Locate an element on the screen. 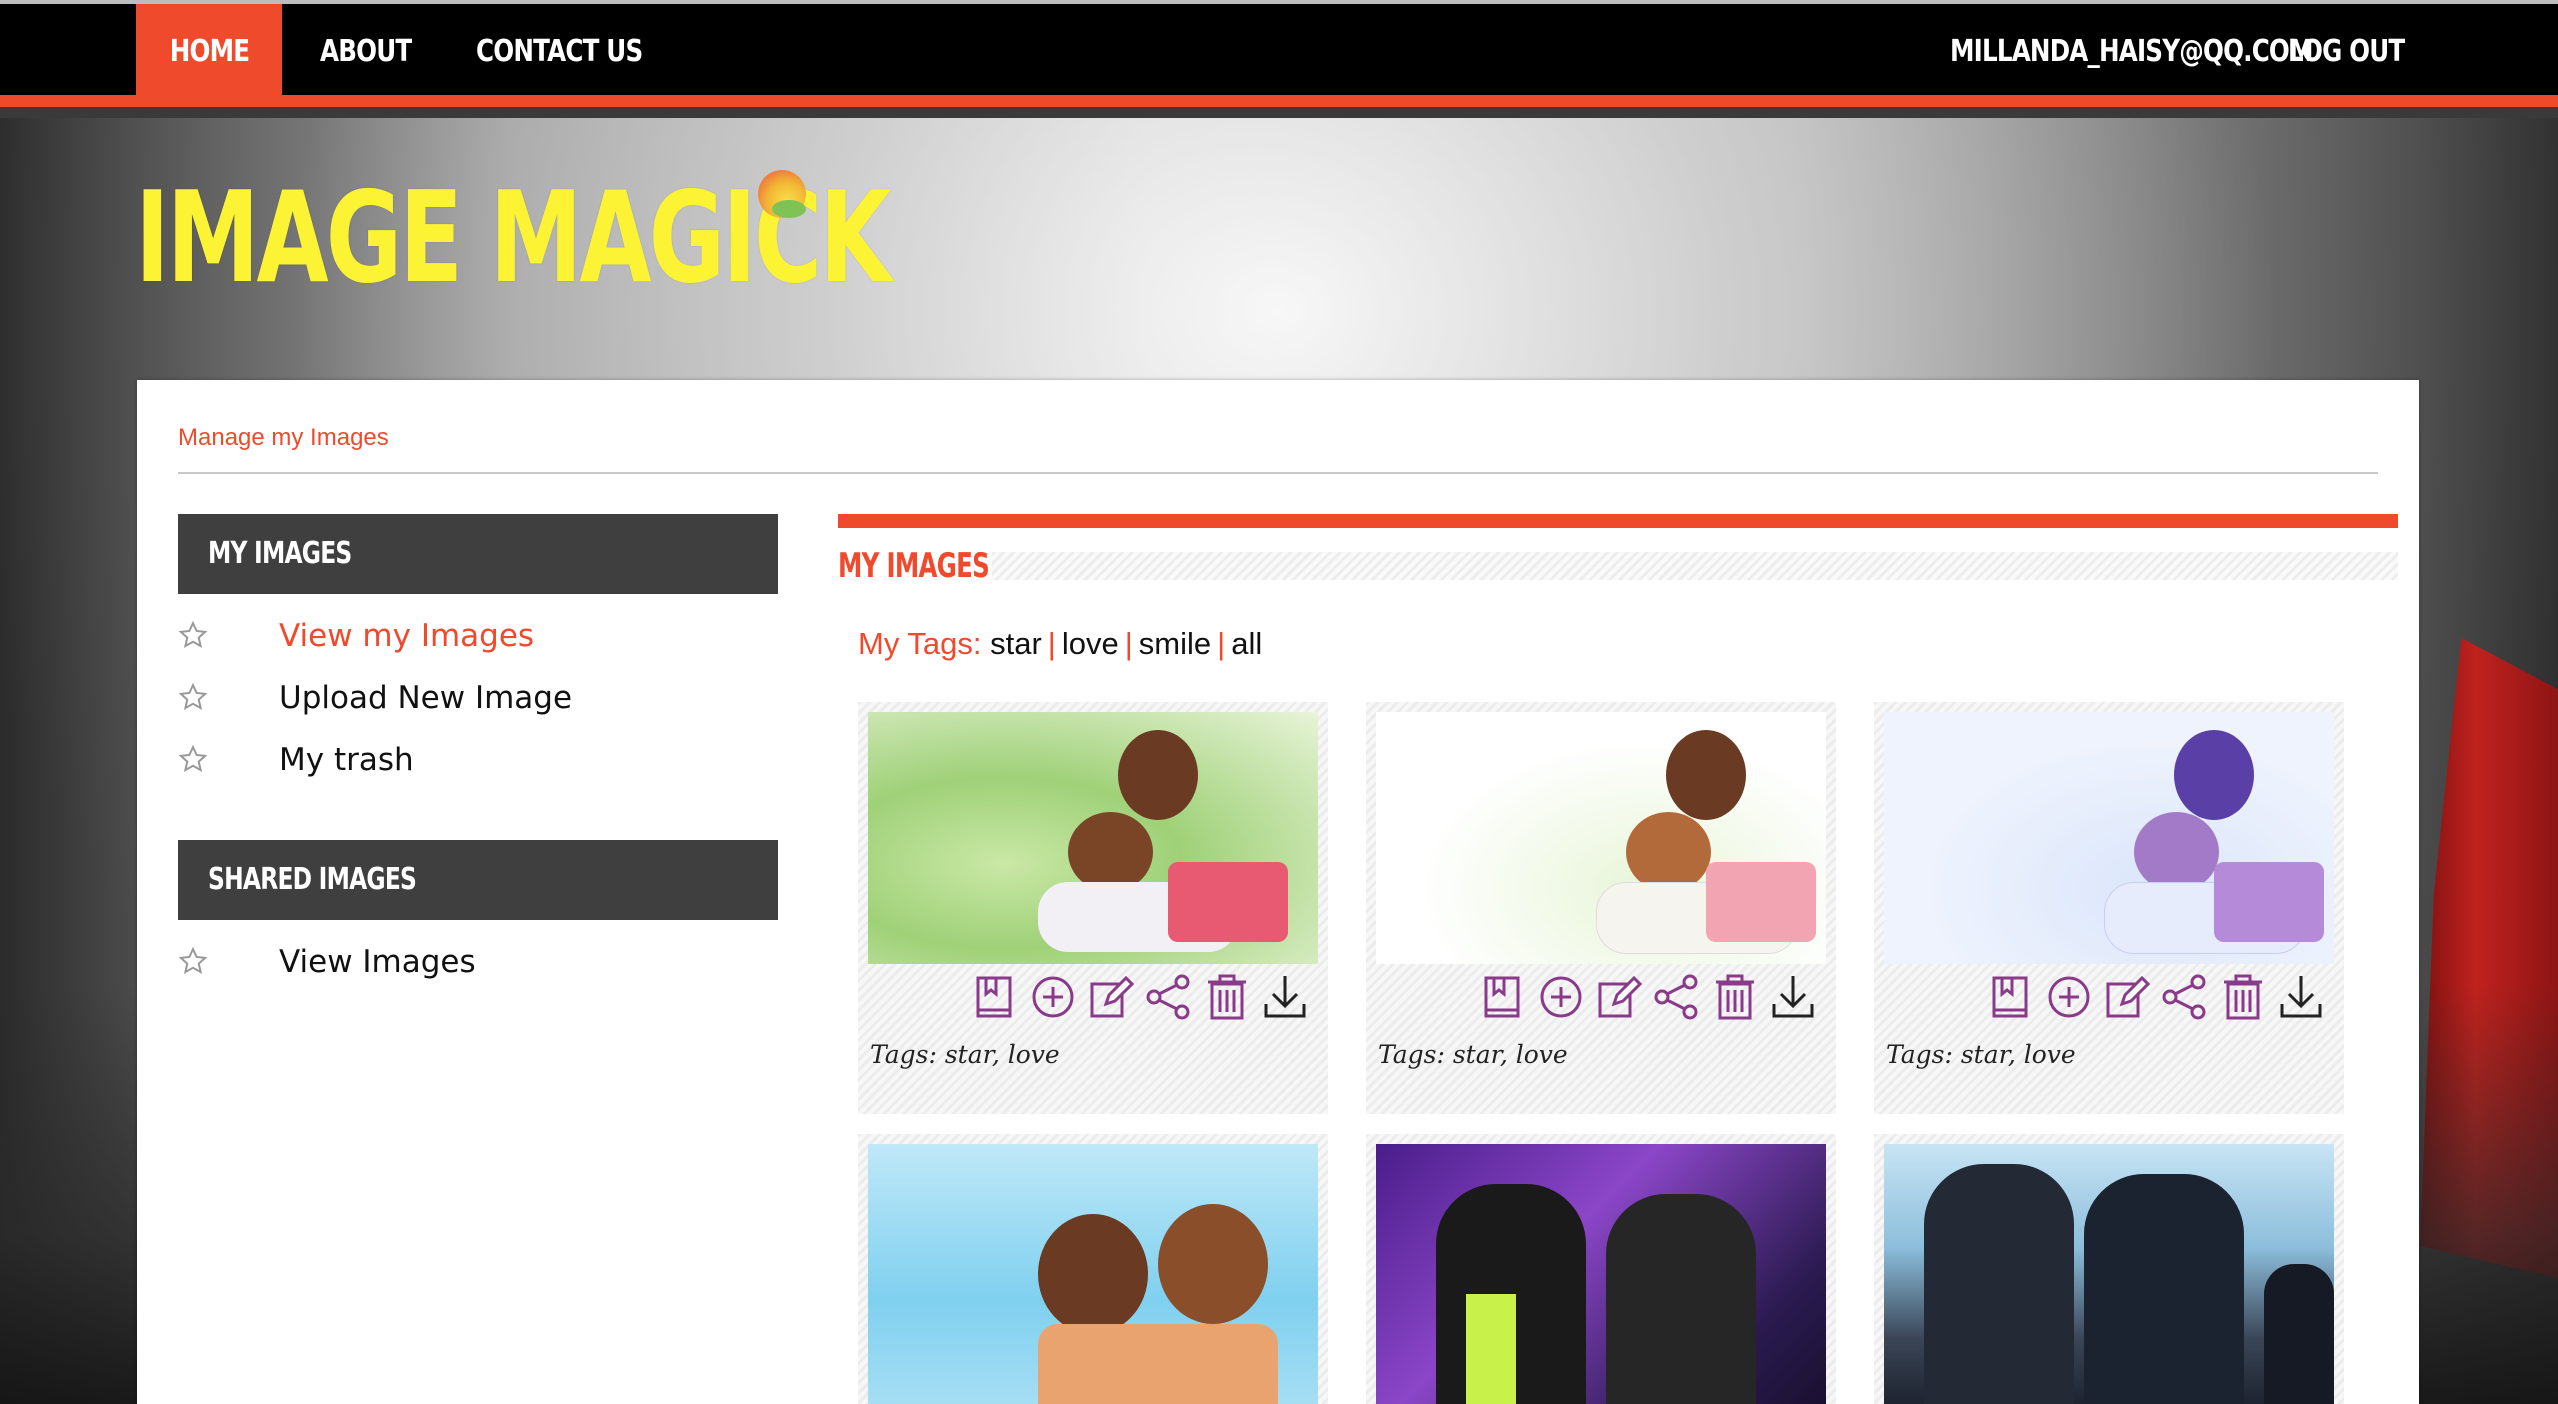 Image resolution: width=2558 pixels, height=1404 pixels. tag-all: all is located at coordinates (1246, 643).